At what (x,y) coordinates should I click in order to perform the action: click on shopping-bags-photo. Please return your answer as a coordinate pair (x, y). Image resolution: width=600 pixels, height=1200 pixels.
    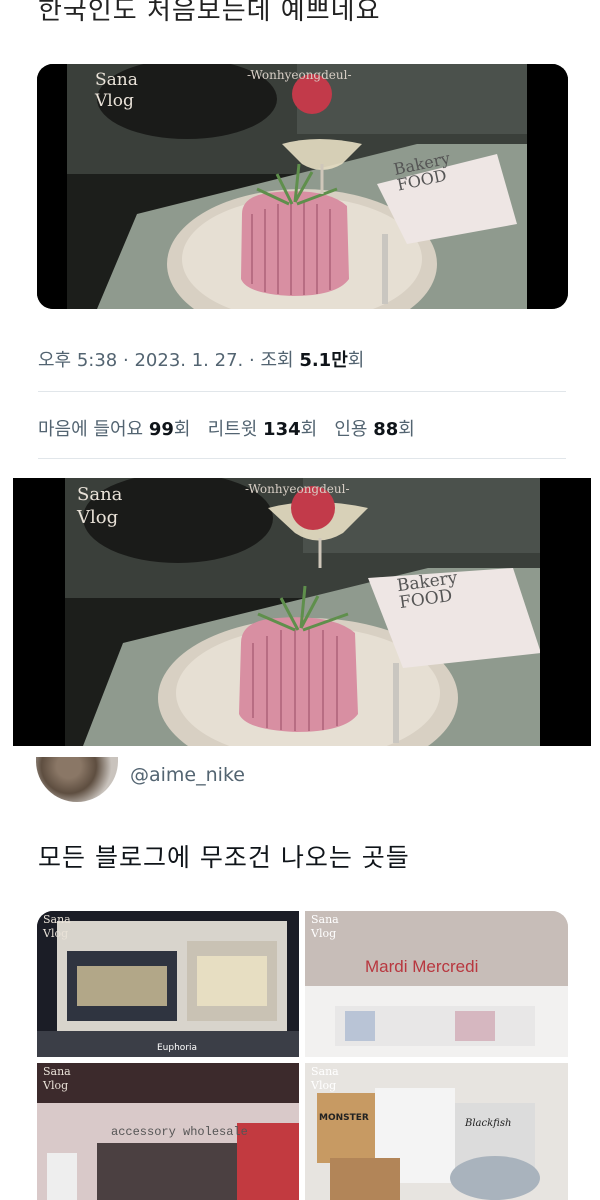
    Looking at the image, I should click on (436, 1131).